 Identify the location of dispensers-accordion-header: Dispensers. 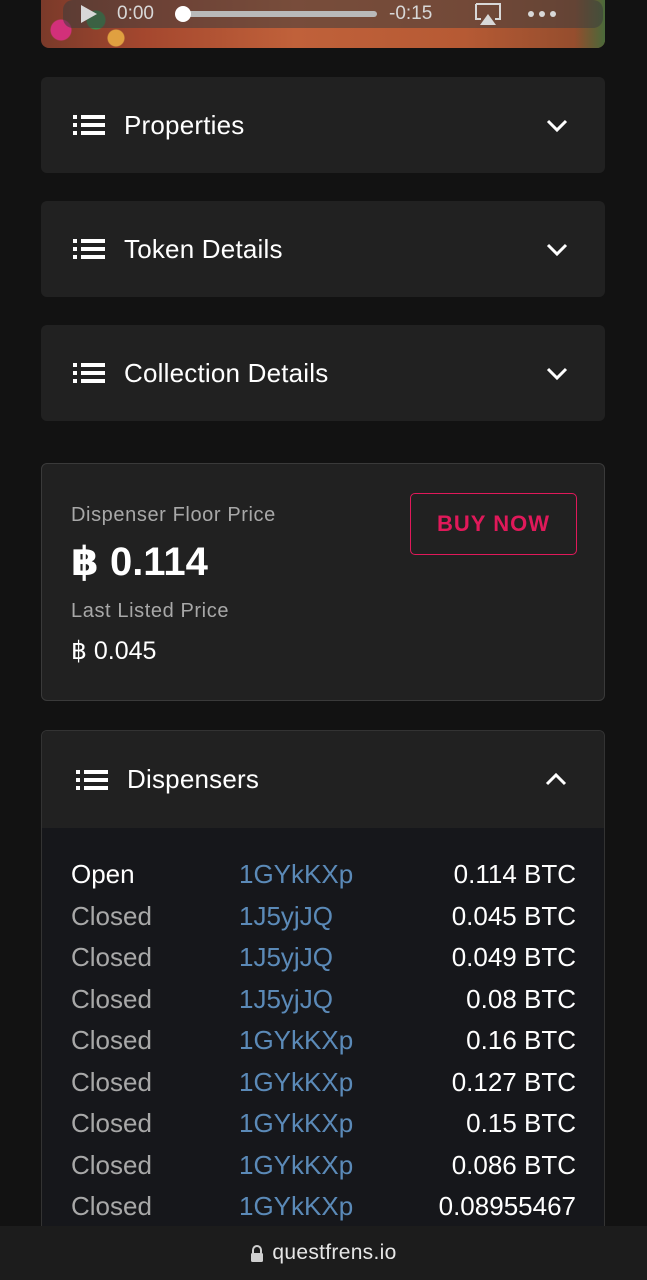
(323, 779).